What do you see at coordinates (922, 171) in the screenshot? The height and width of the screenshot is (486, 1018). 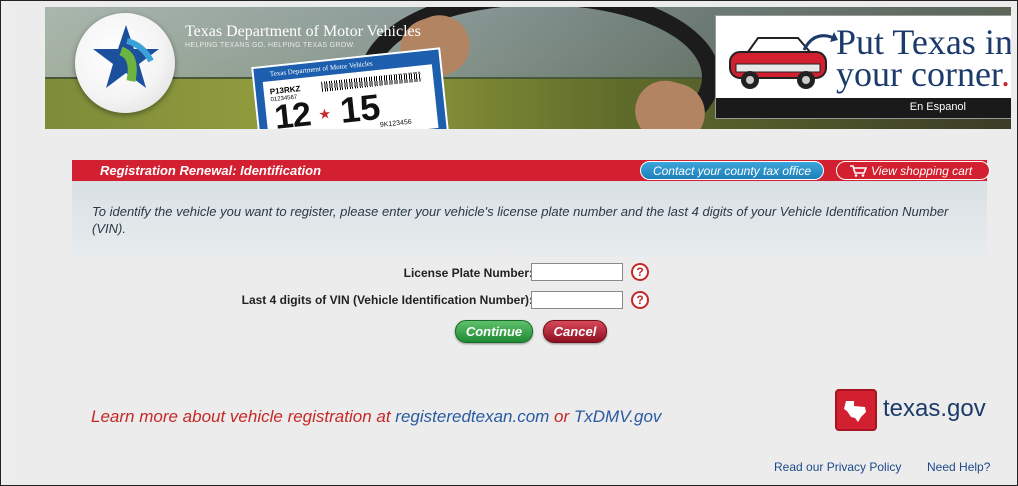 I see `view-cart-label: View shopping cart` at bounding box center [922, 171].